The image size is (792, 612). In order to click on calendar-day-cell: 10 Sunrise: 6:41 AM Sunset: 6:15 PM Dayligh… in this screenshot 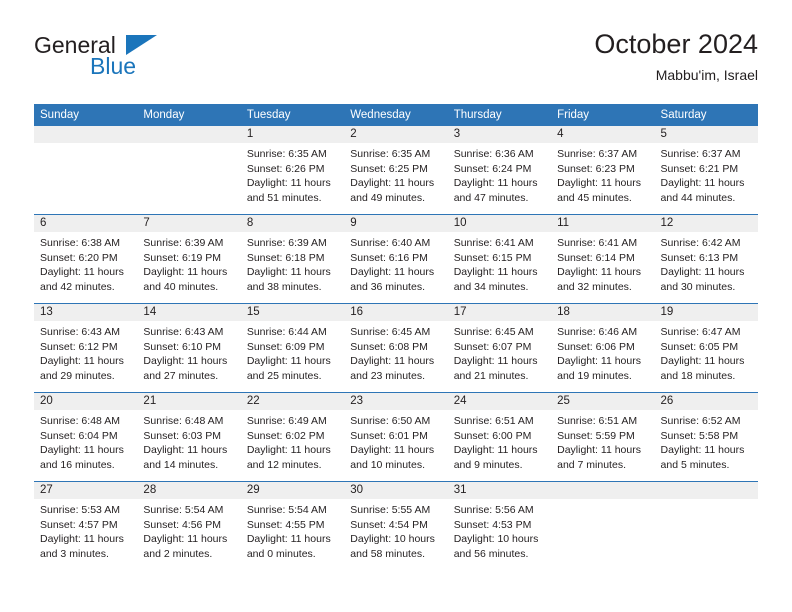, I will do `click(499, 259)`.